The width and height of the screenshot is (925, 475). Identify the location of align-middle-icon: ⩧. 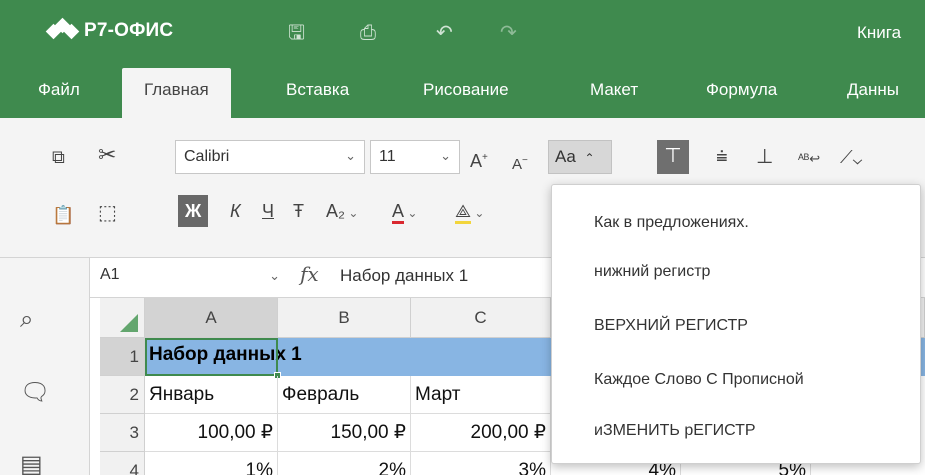
(722, 157).